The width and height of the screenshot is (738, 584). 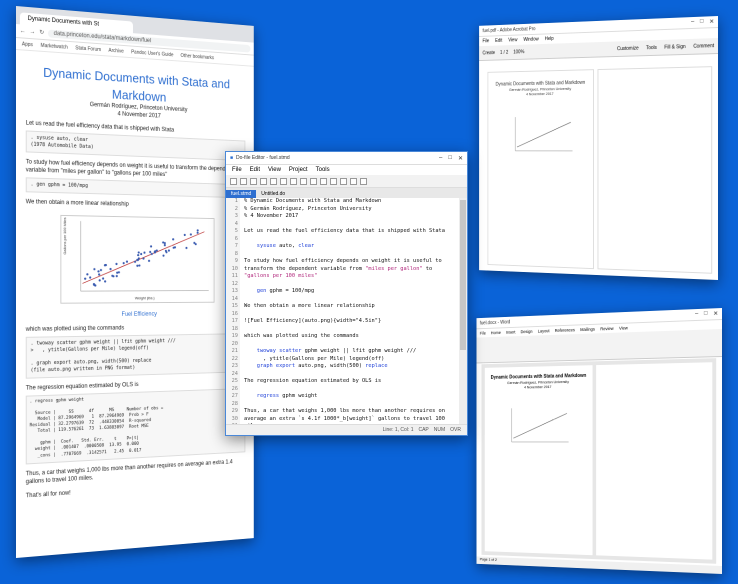 I want to click on reload-icon: ↻, so click(x=41, y=32).